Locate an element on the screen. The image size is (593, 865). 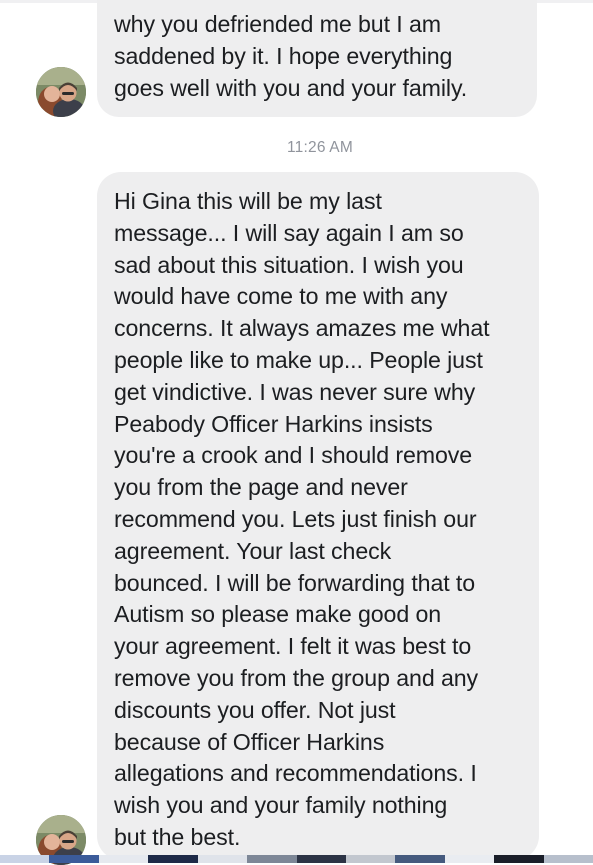
message-text-line: remove you from the group and any is located at coordinates (296, 677).